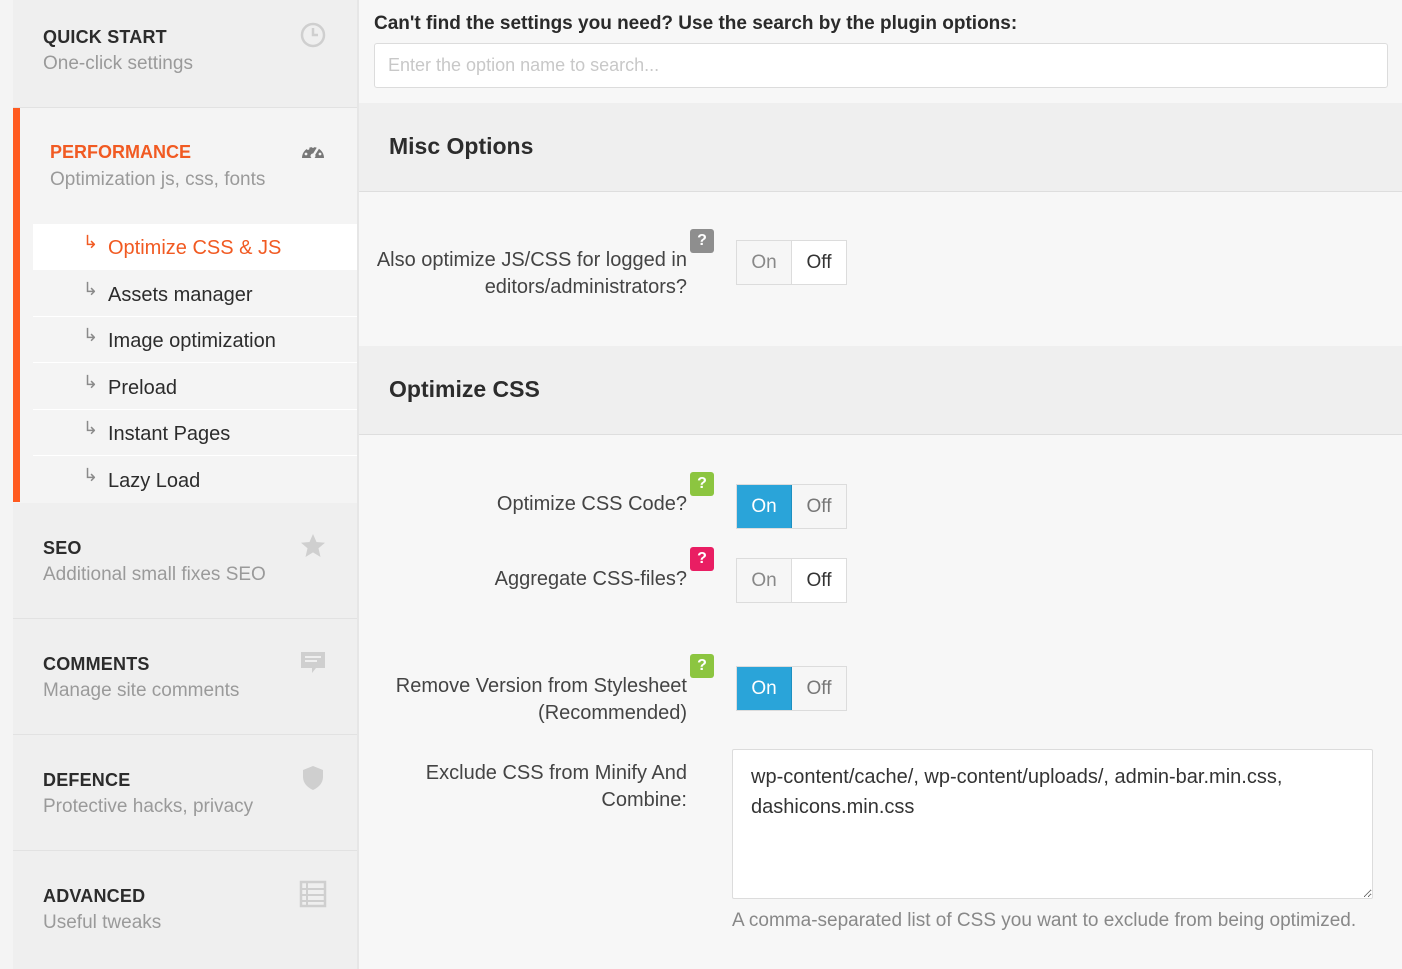 Image resolution: width=1402 pixels, height=969 pixels. I want to click on nav-quick-start: QUICK START One-click settings, so click(185, 54).